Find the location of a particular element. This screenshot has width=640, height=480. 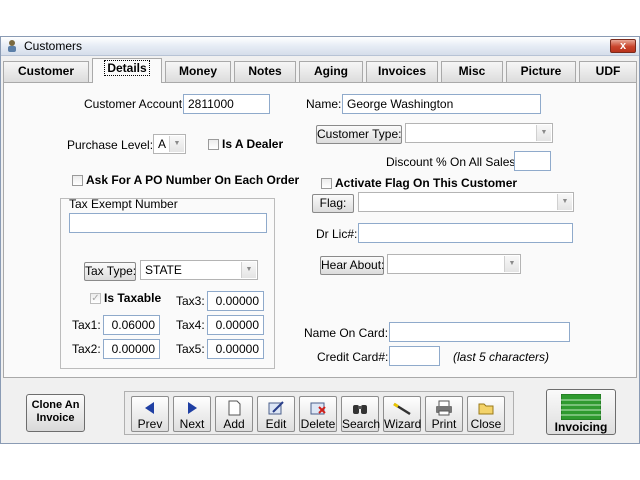

tab-misc: Misc is located at coordinates (472, 71).